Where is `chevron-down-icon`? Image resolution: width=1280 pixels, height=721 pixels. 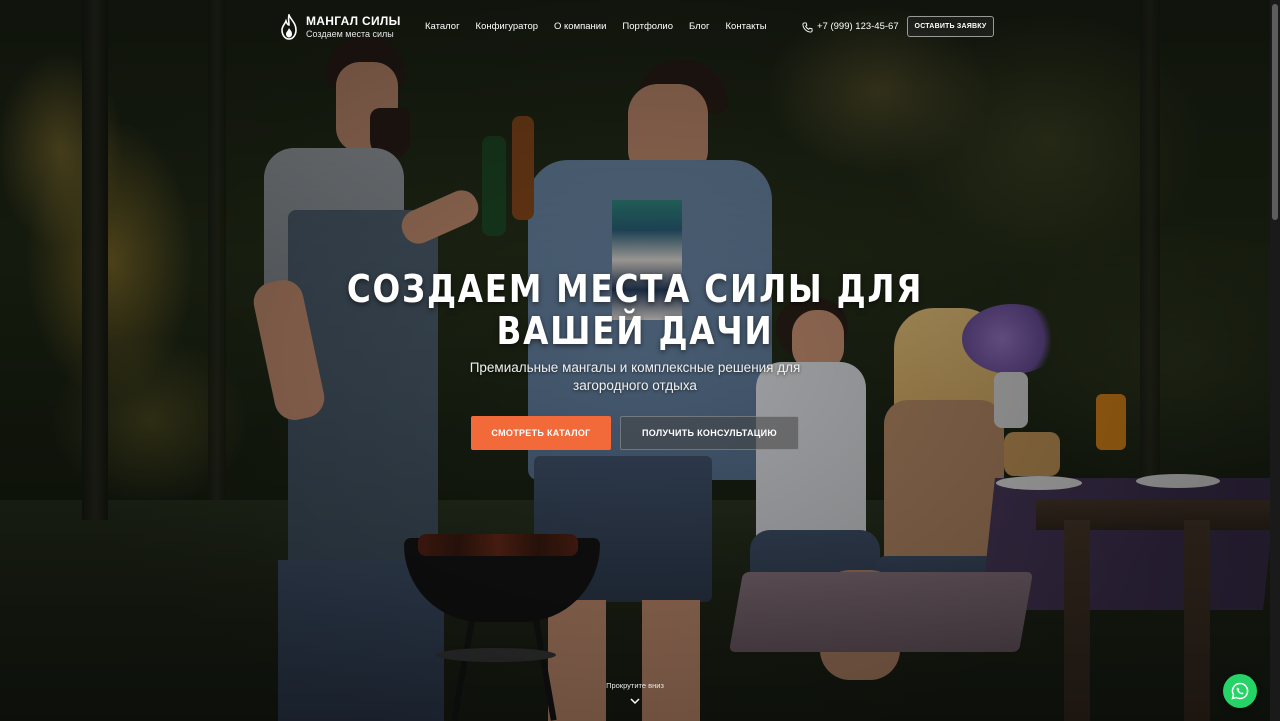 chevron-down-icon is located at coordinates (635, 701).